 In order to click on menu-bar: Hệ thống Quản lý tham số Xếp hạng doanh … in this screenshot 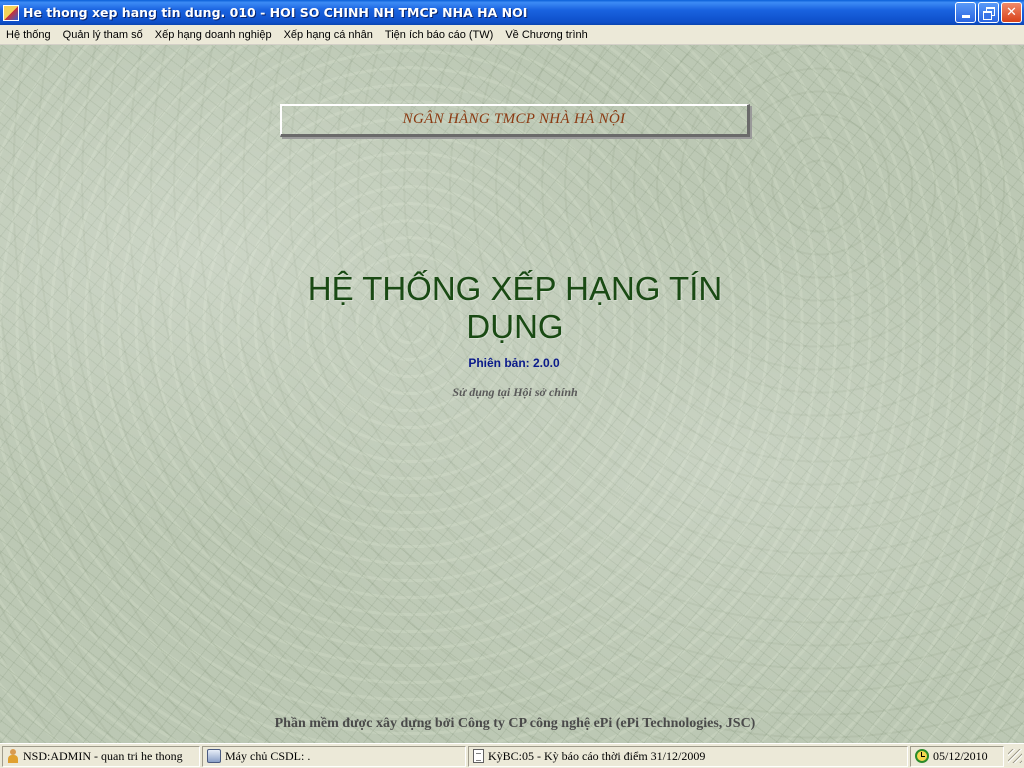, I will do `click(512, 35)`.